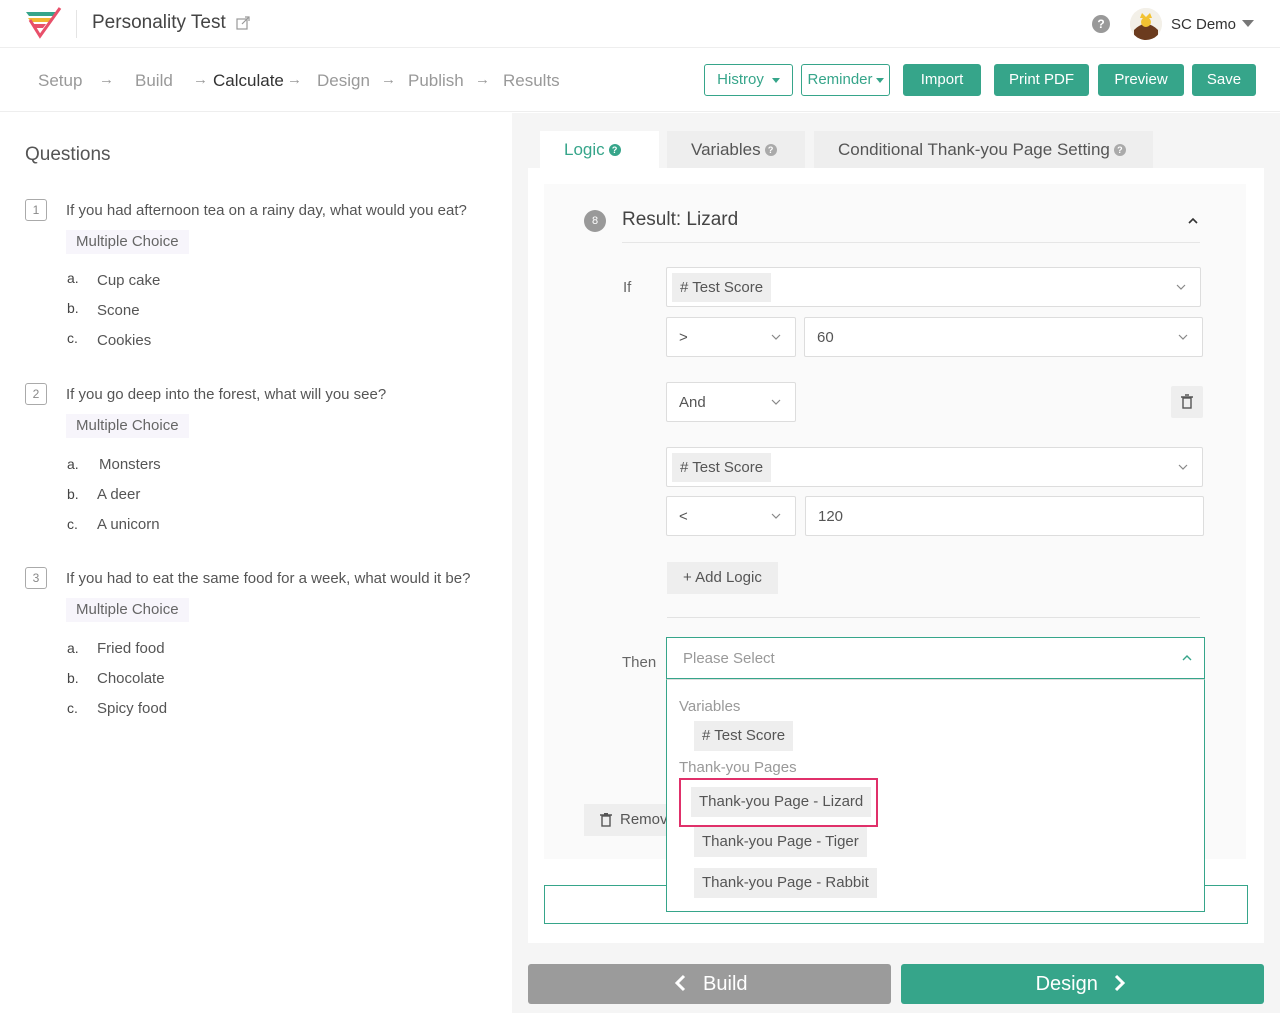 Image resolution: width=1280 pixels, height=1013 pixels. Describe the element at coordinates (731, 402) in the screenshot. I see `joiner-select: And` at that location.